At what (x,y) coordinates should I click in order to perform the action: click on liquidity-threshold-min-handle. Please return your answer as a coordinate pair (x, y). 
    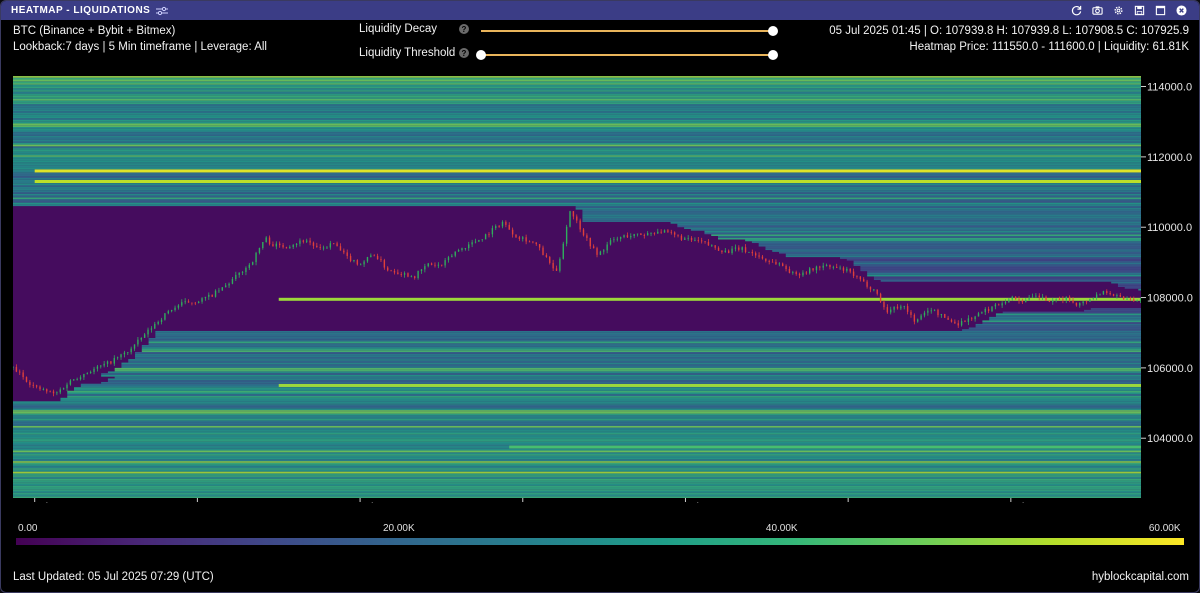
    Looking at the image, I should click on (481, 55).